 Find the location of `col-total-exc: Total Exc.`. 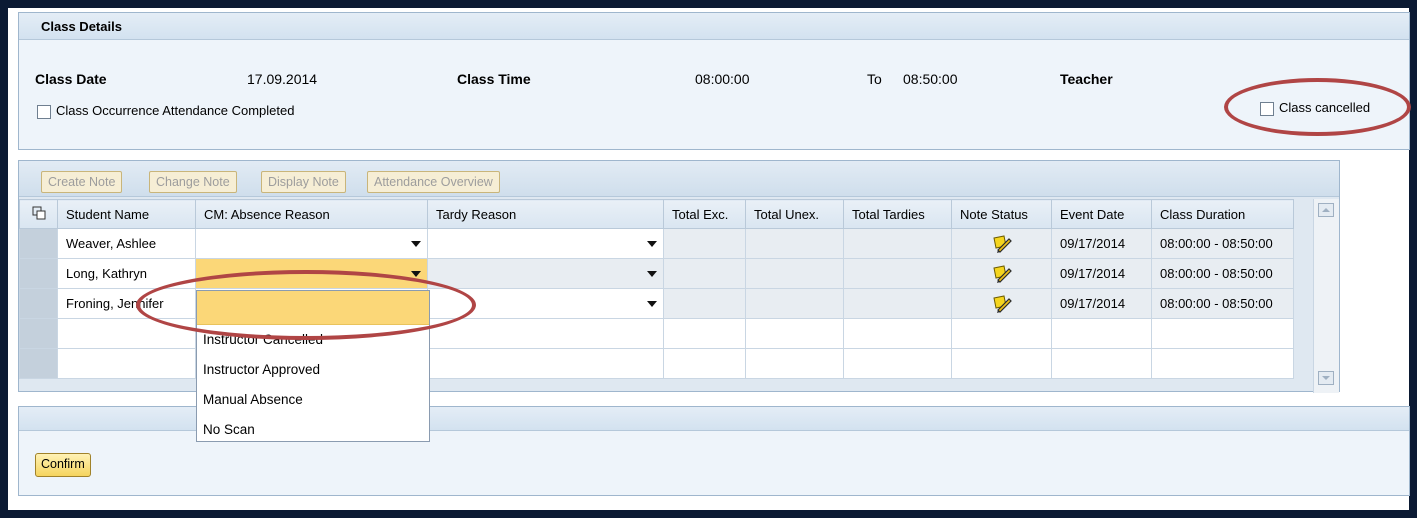

col-total-exc: Total Exc. is located at coordinates (704, 214).